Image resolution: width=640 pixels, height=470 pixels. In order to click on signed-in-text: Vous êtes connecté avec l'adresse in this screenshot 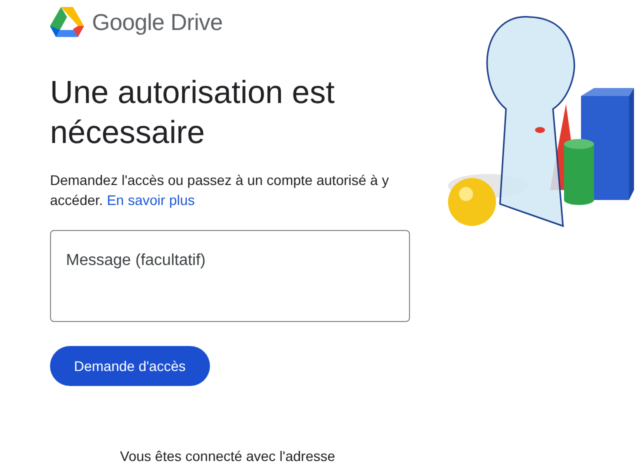, I will do `click(228, 456)`.